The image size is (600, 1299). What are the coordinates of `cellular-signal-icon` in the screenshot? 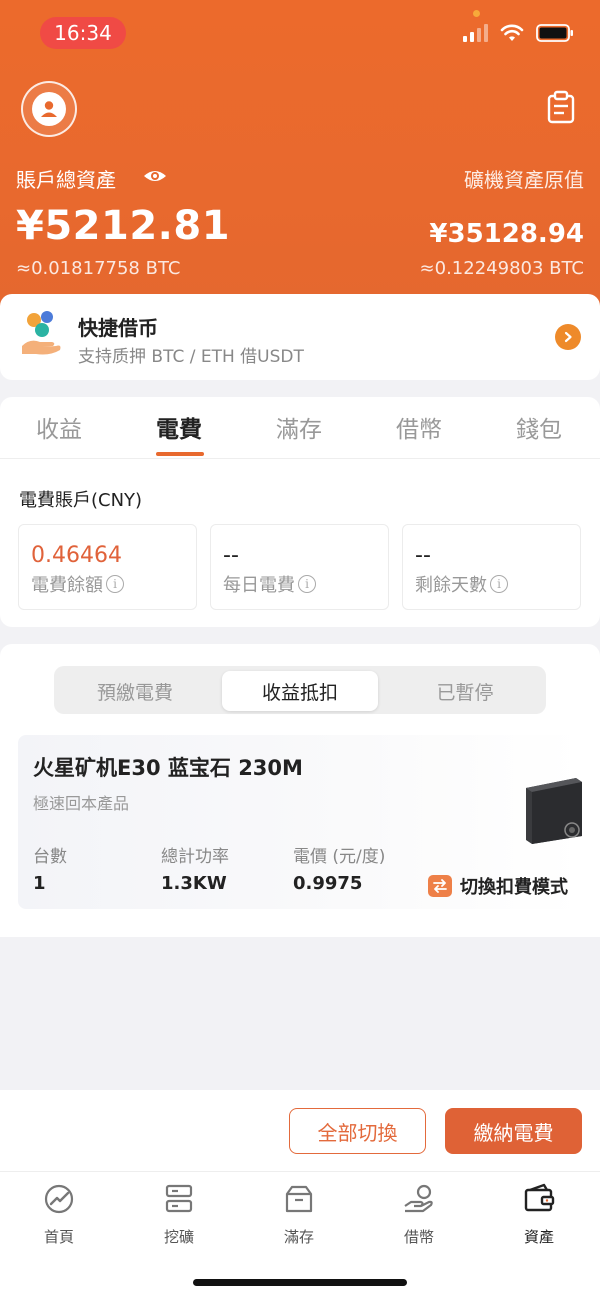 It's located at (475, 33).